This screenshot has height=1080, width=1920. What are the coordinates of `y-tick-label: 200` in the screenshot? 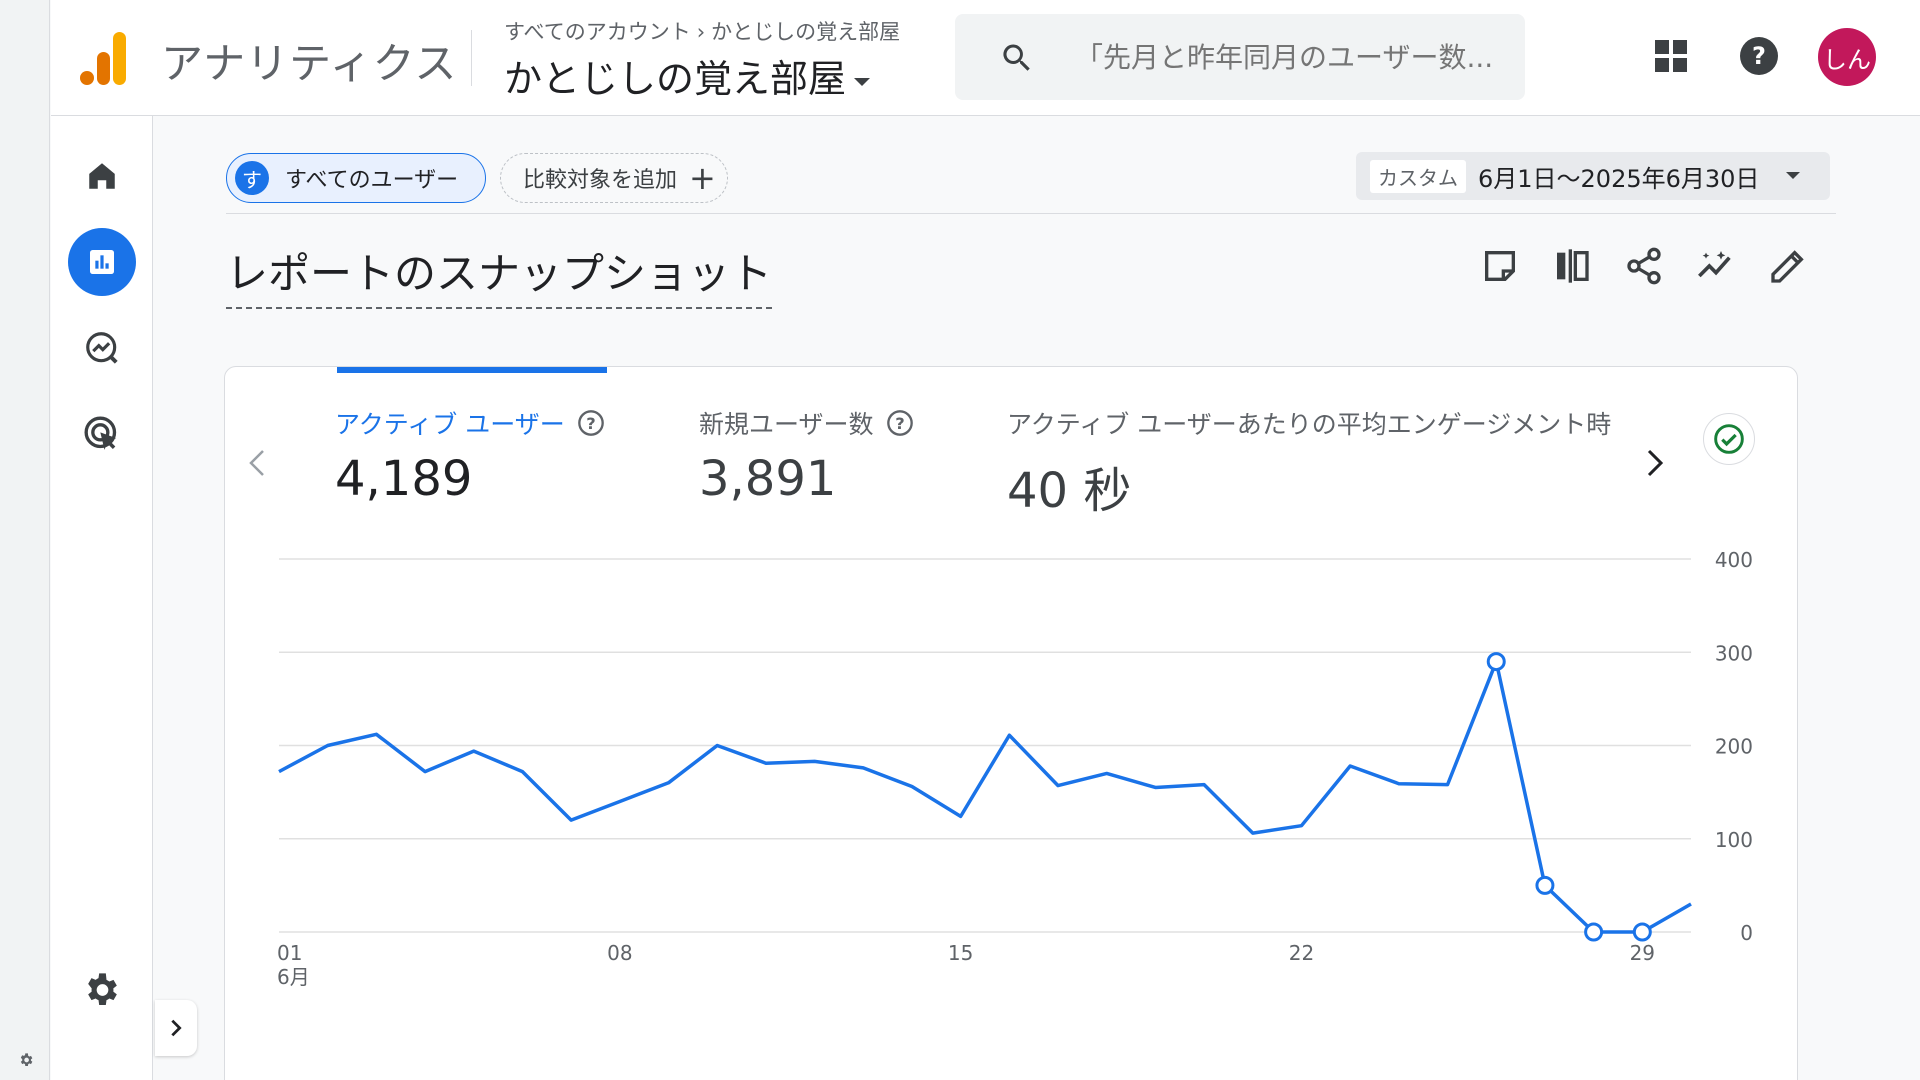 It's located at (1734, 747).